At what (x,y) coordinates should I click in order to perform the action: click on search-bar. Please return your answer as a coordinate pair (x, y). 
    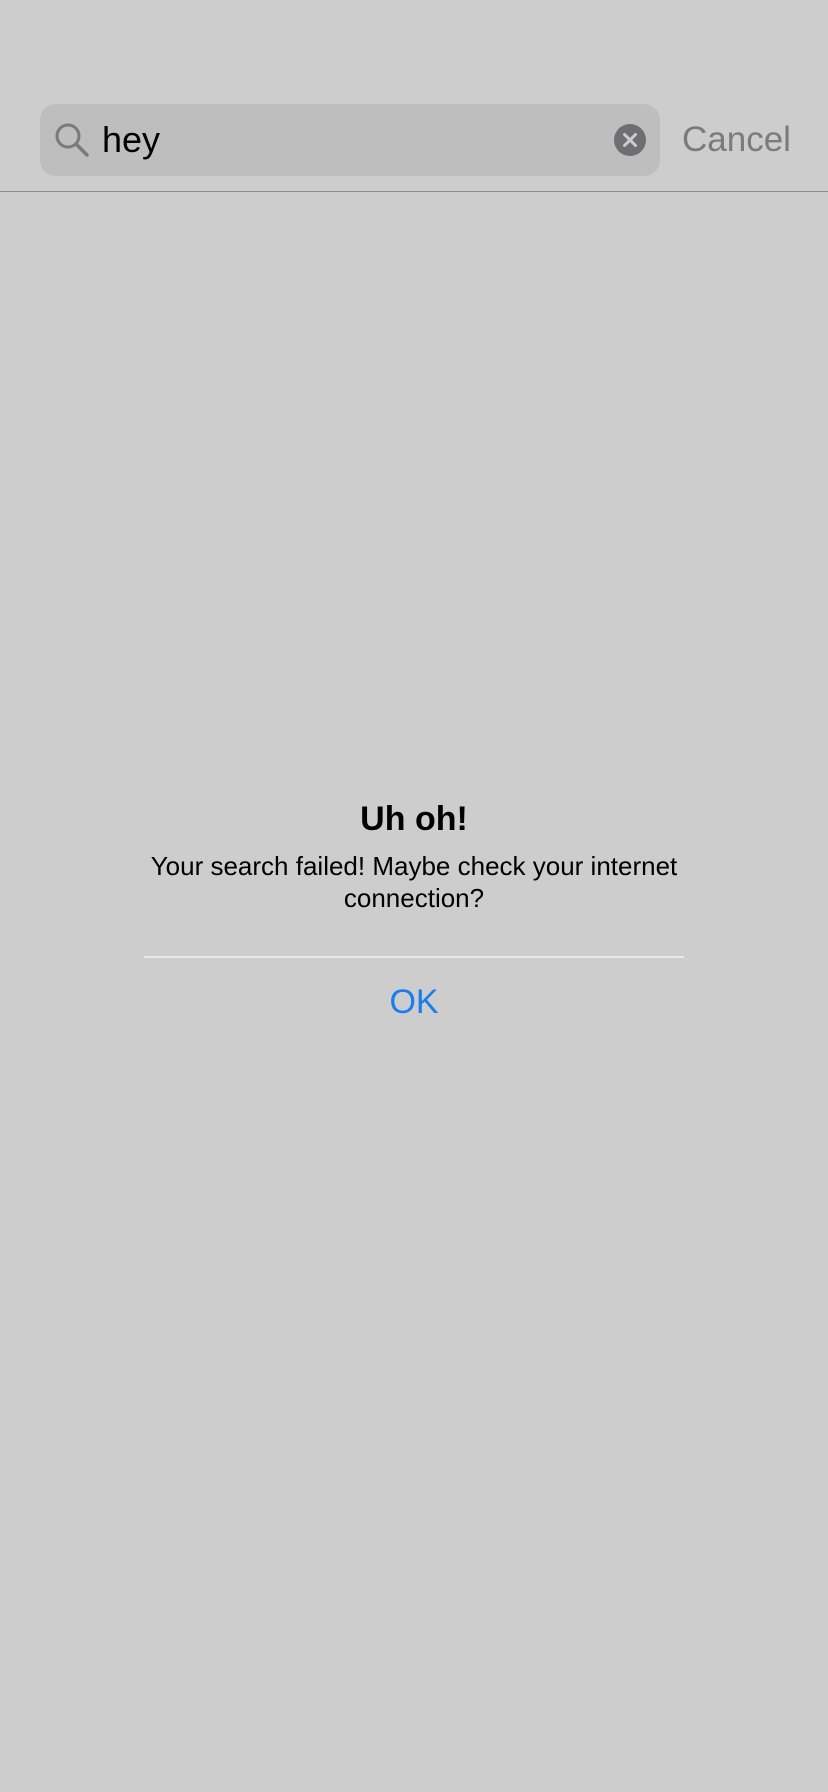
    Looking at the image, I should click on (350, 140).